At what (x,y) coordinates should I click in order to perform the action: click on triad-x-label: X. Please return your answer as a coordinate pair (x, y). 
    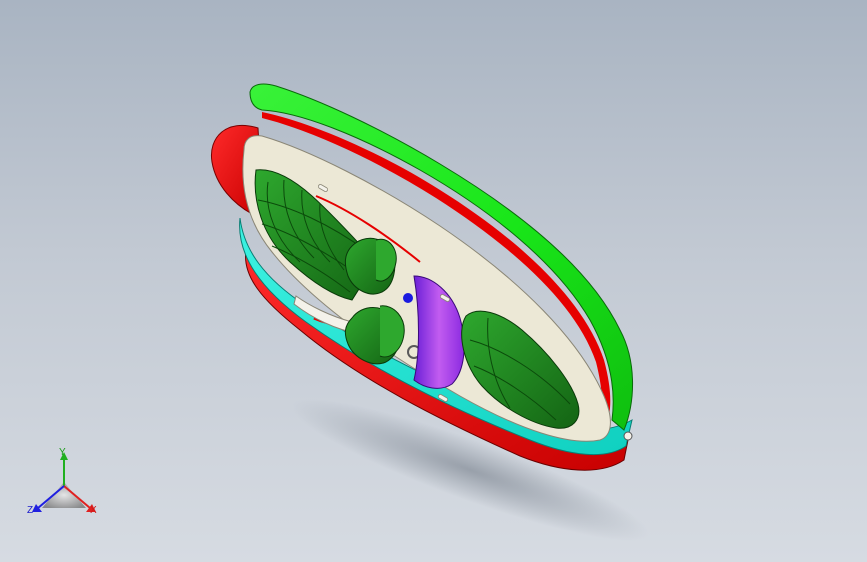
    Looking at the image, I should click on (93, 510).